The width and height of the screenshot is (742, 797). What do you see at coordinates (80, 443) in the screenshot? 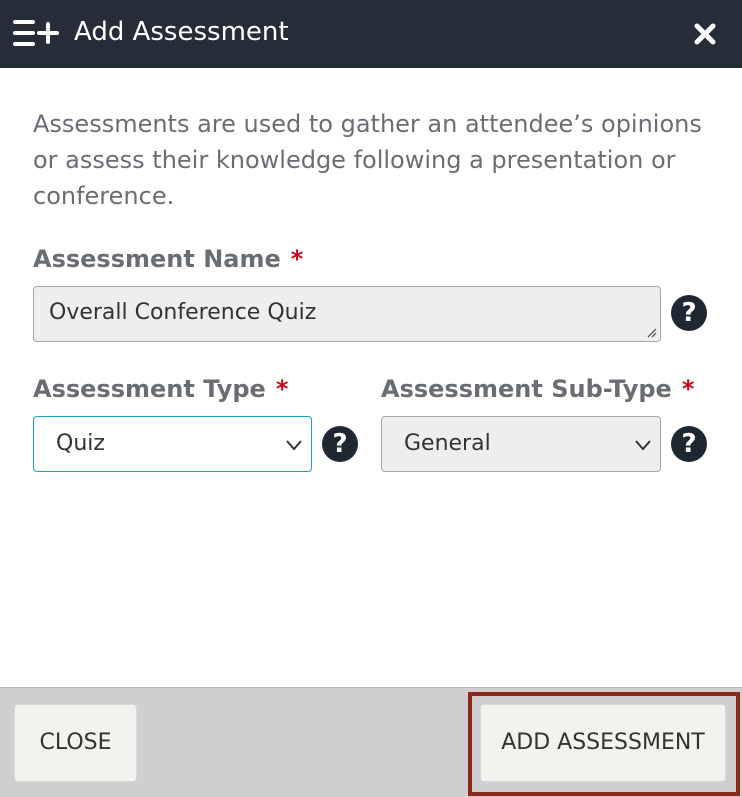
I see `assessment-type-value: Quiz` at bounding box center [80, 443].